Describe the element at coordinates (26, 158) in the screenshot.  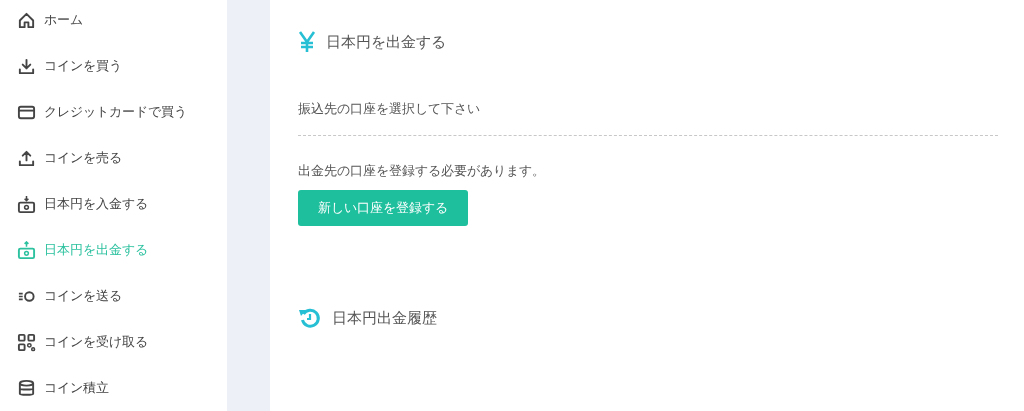
I see `upload-icon` at that location.